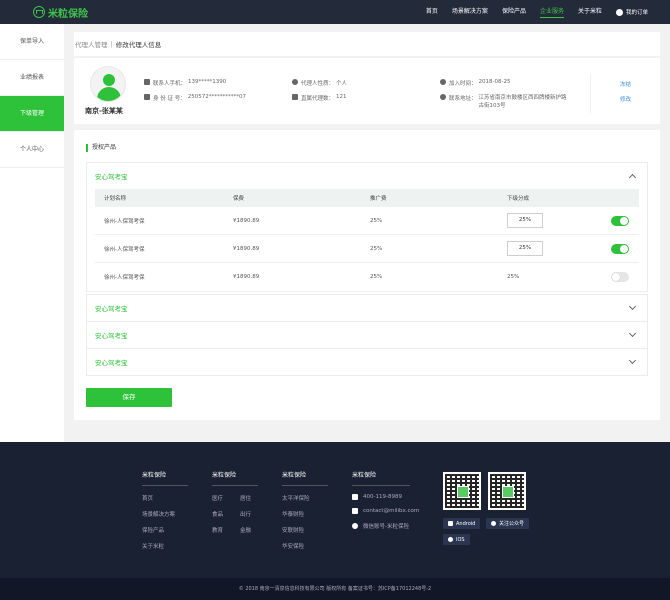  What do you see at coordinates (355, 526) in the screenshot?
I see `wechat-icon` at bounding box center [355, 526].